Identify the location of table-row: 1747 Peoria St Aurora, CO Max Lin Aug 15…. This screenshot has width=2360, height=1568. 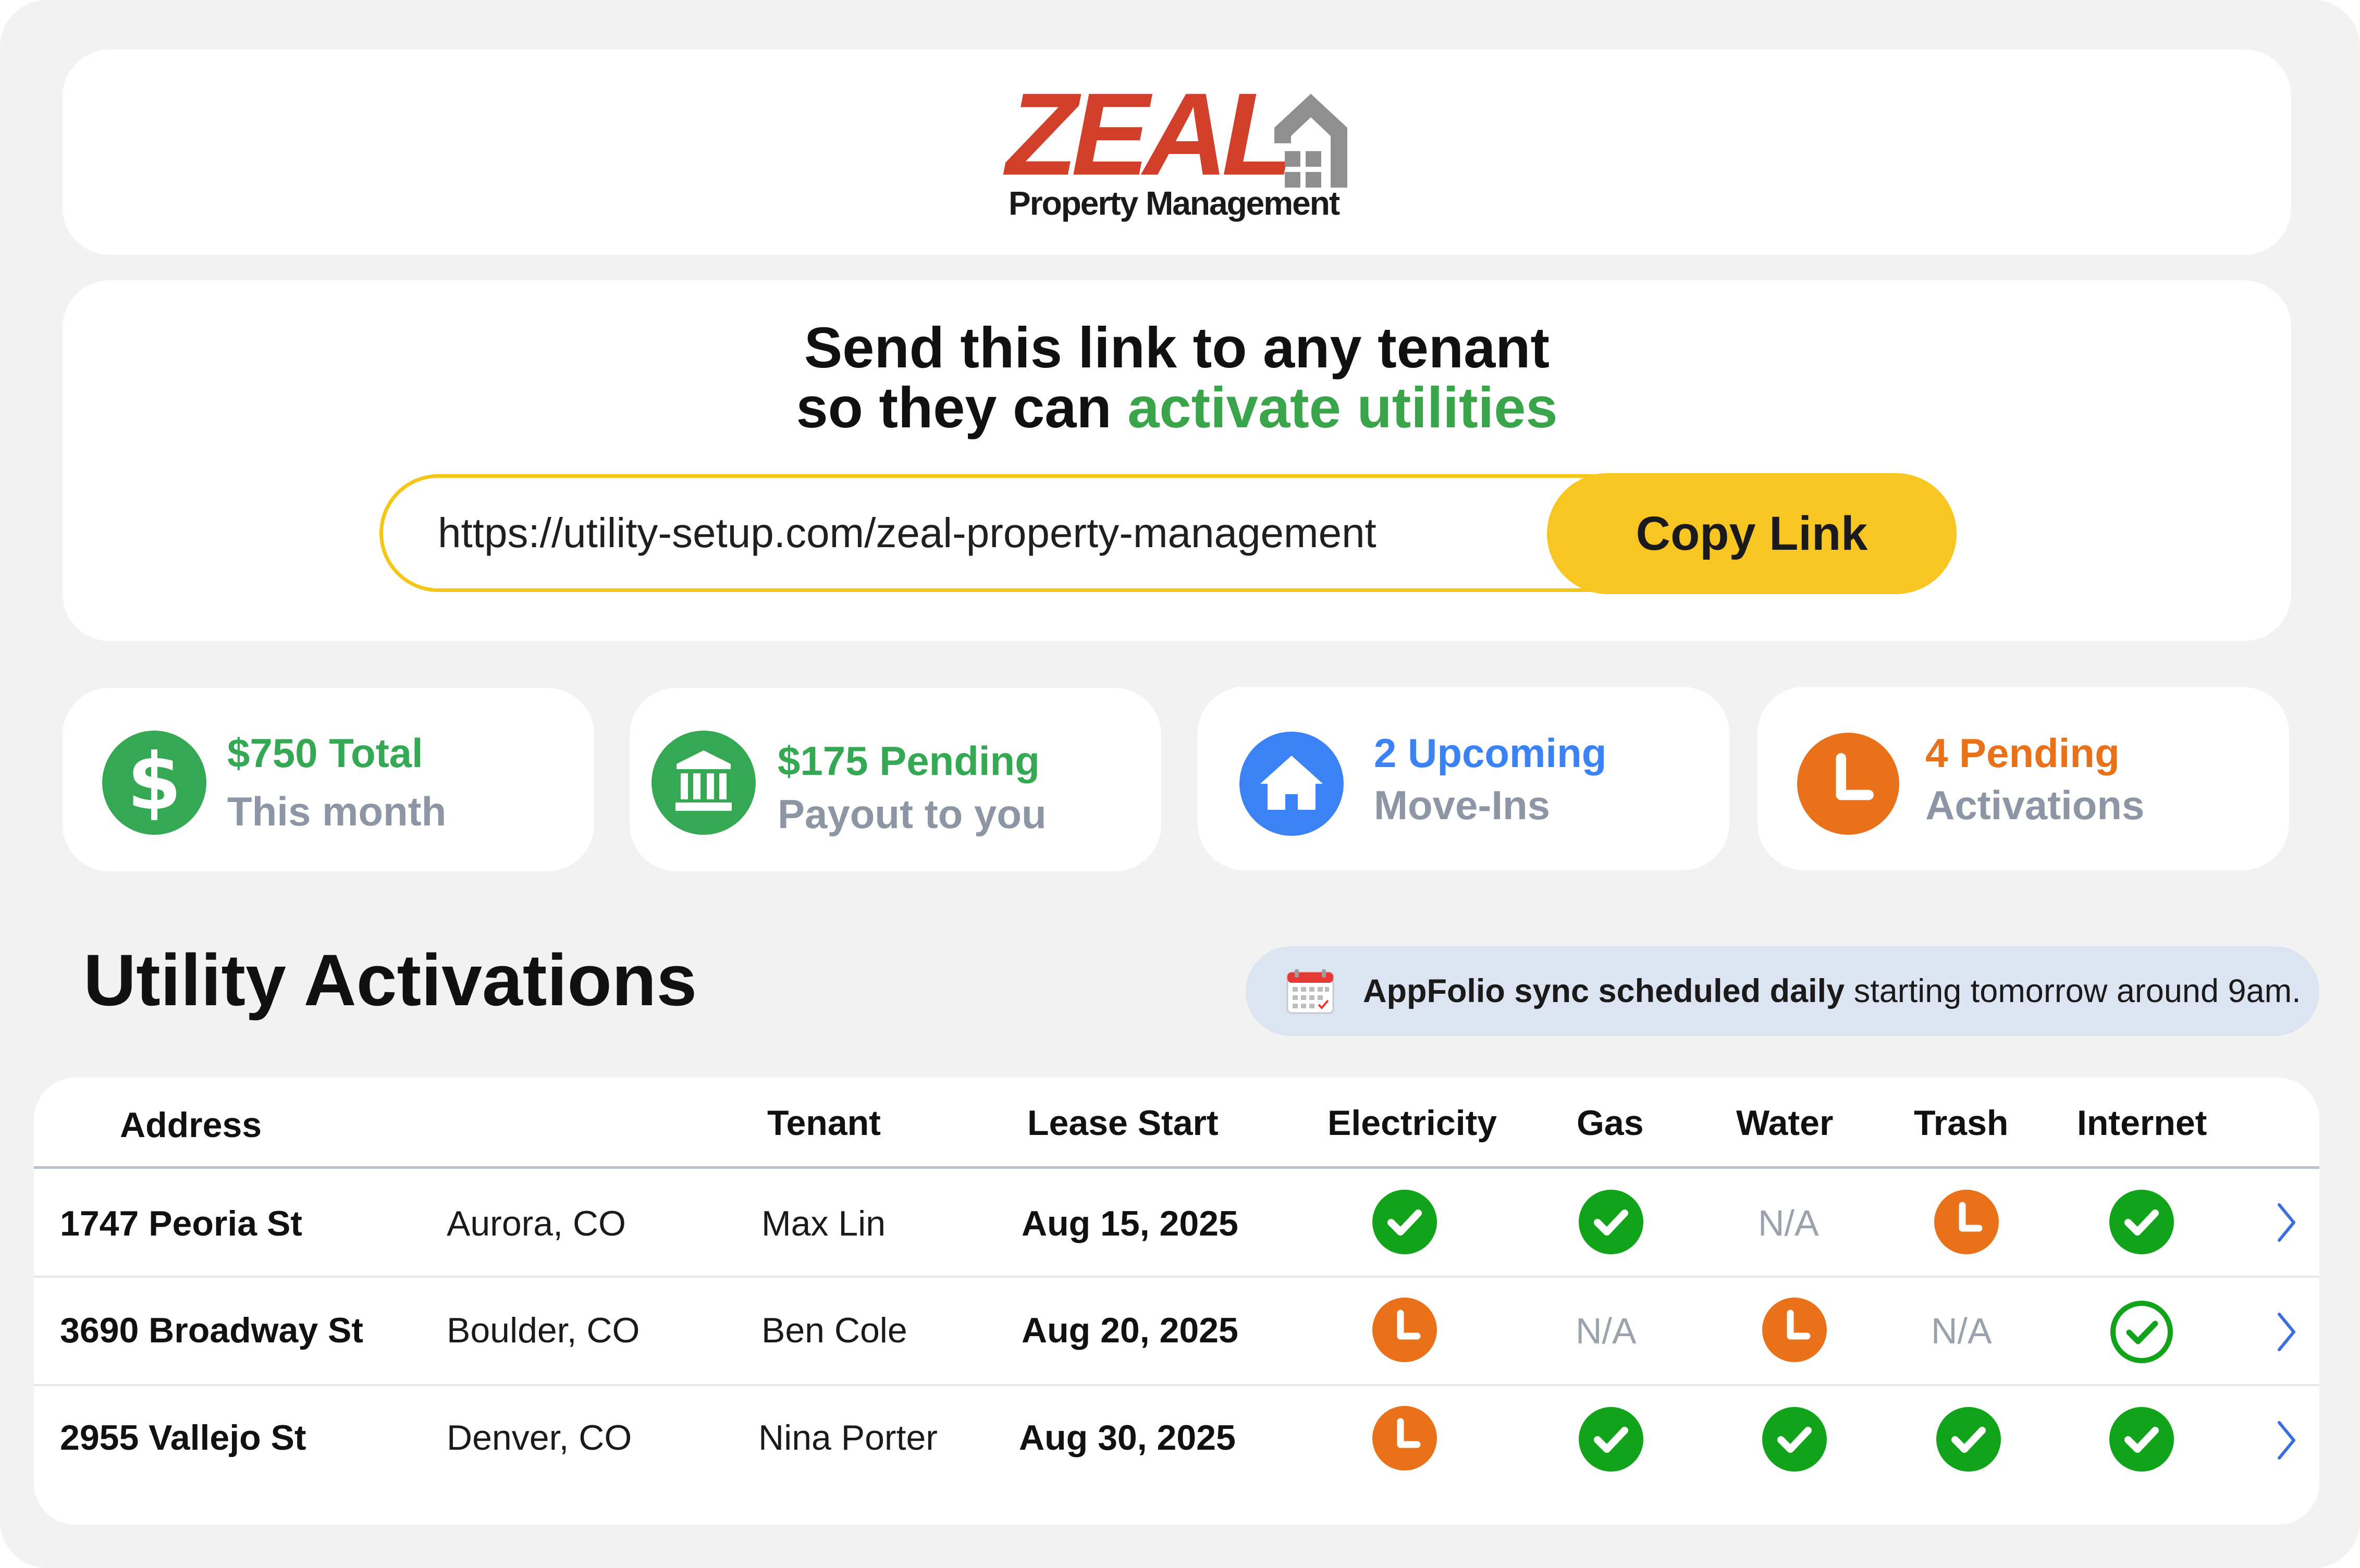
(1176, 1222).